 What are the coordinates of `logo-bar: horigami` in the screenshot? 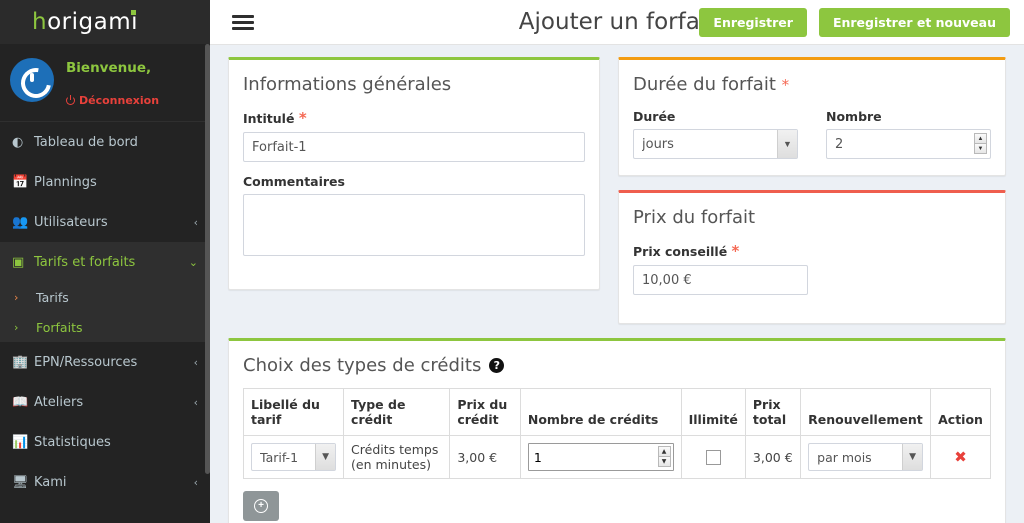 It's located at (105, 22).